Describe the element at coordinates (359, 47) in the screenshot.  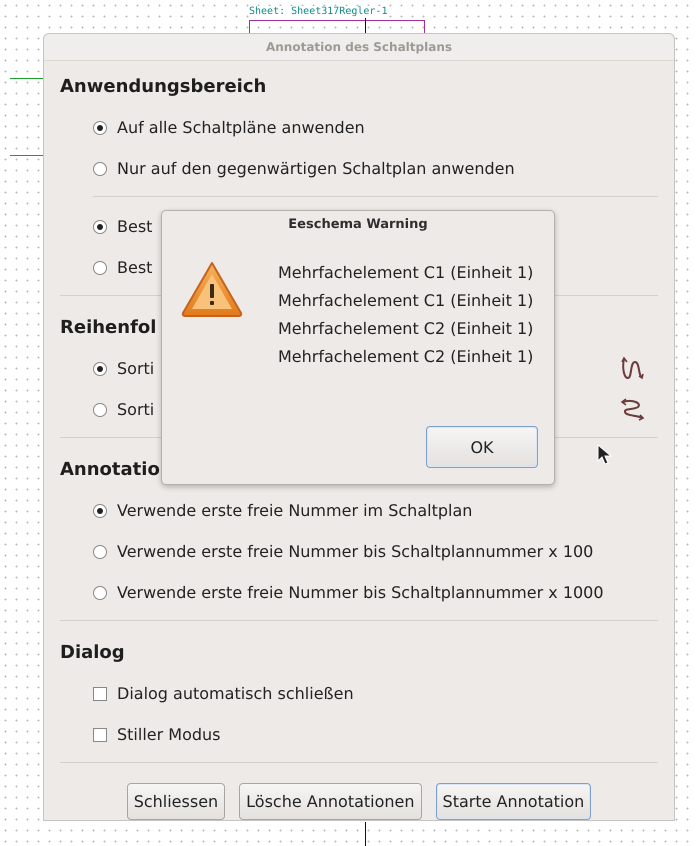
I see `window-title: Annotation des Schaltplans` at that location.